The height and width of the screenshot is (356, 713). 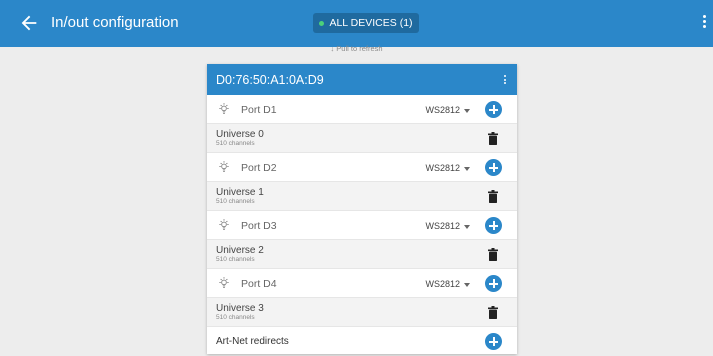 What do you see at coordinates (505, 80) in the screenshot?
I see `device-menu-icon` at bounding box center [505, 80].